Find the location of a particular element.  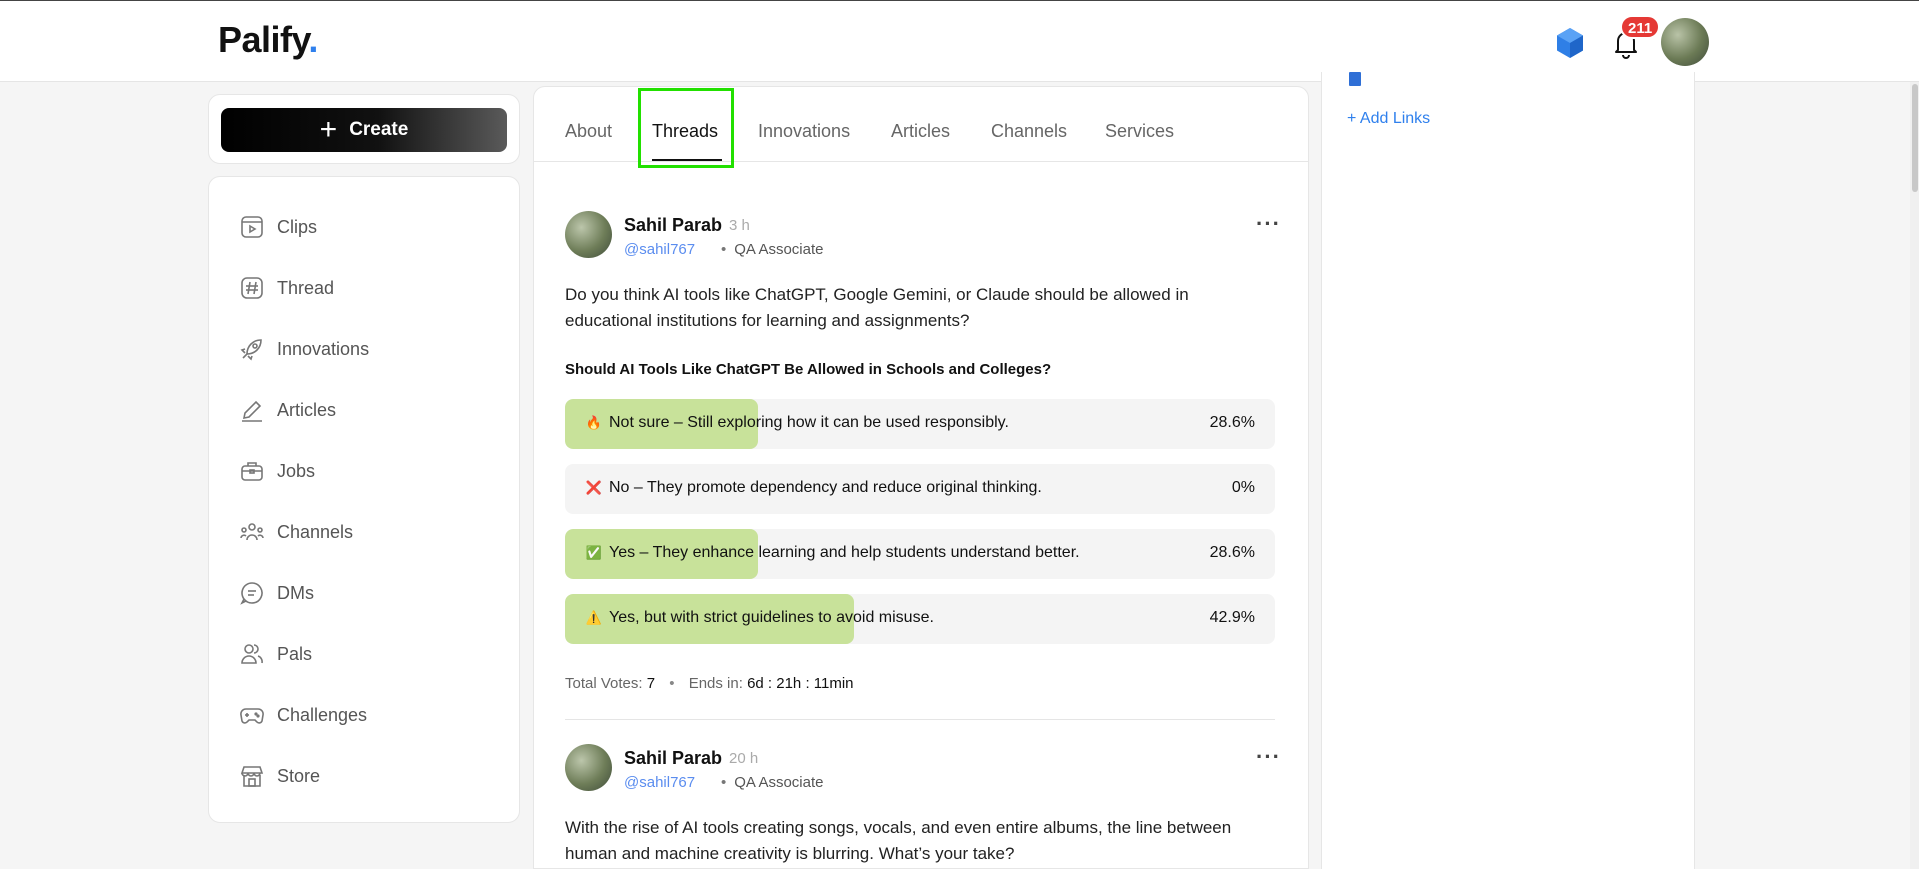

sidebar-item-clips: Clips is located at coordinates (278, 227).